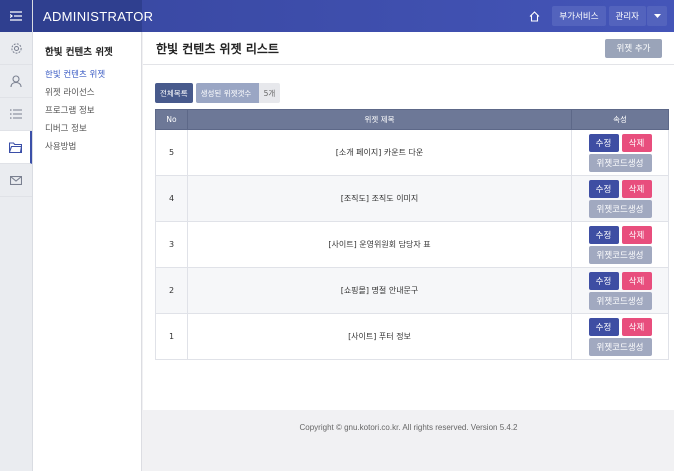 The height and width of the screenshot is (471, 674). I want to click on sidebar-item-license: 위젯 라이선스, so click(93, 93).